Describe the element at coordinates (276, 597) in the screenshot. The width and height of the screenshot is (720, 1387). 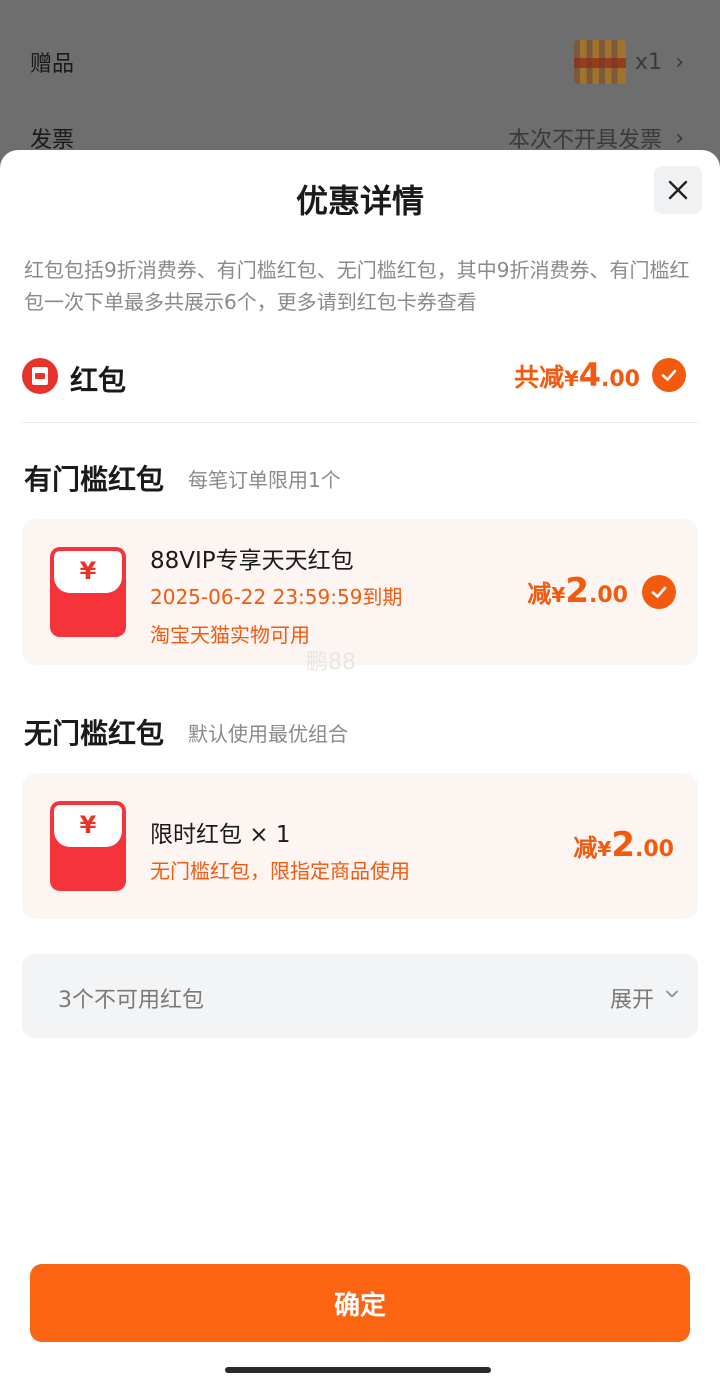
I see `coupon-expiry: 2025-06-22 23:59:59到期` at that location.